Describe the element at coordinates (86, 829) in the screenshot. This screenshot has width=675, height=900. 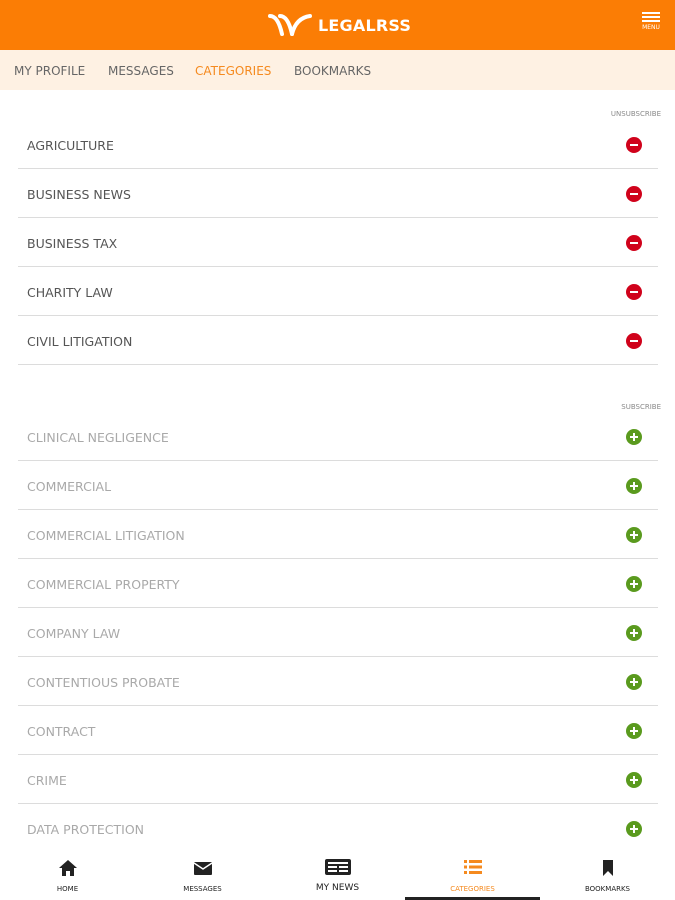
I see `category-label: DATA PROTECTION` at that location.